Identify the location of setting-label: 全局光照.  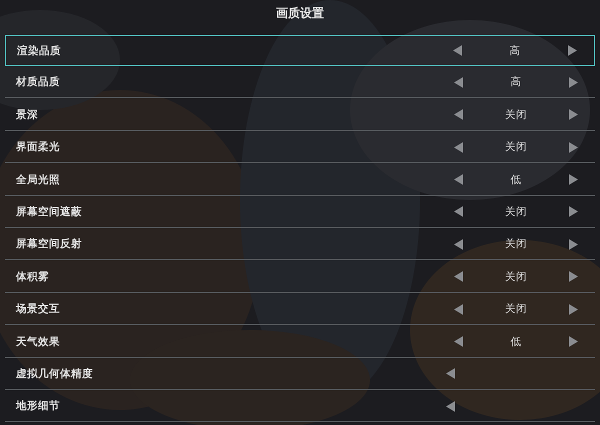
(38, 179).